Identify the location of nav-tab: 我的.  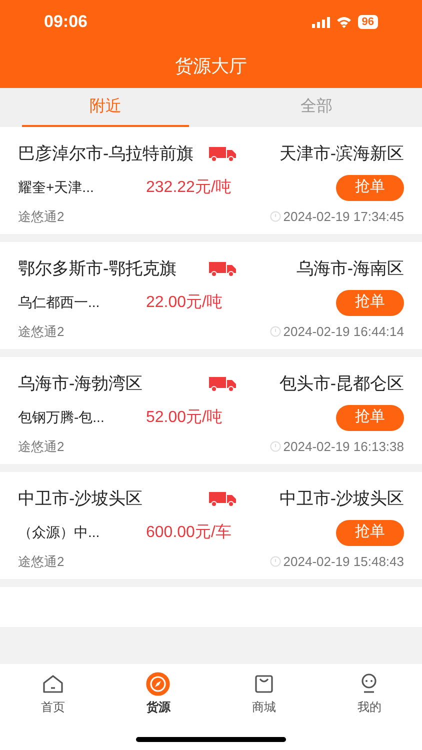
(369, 694).